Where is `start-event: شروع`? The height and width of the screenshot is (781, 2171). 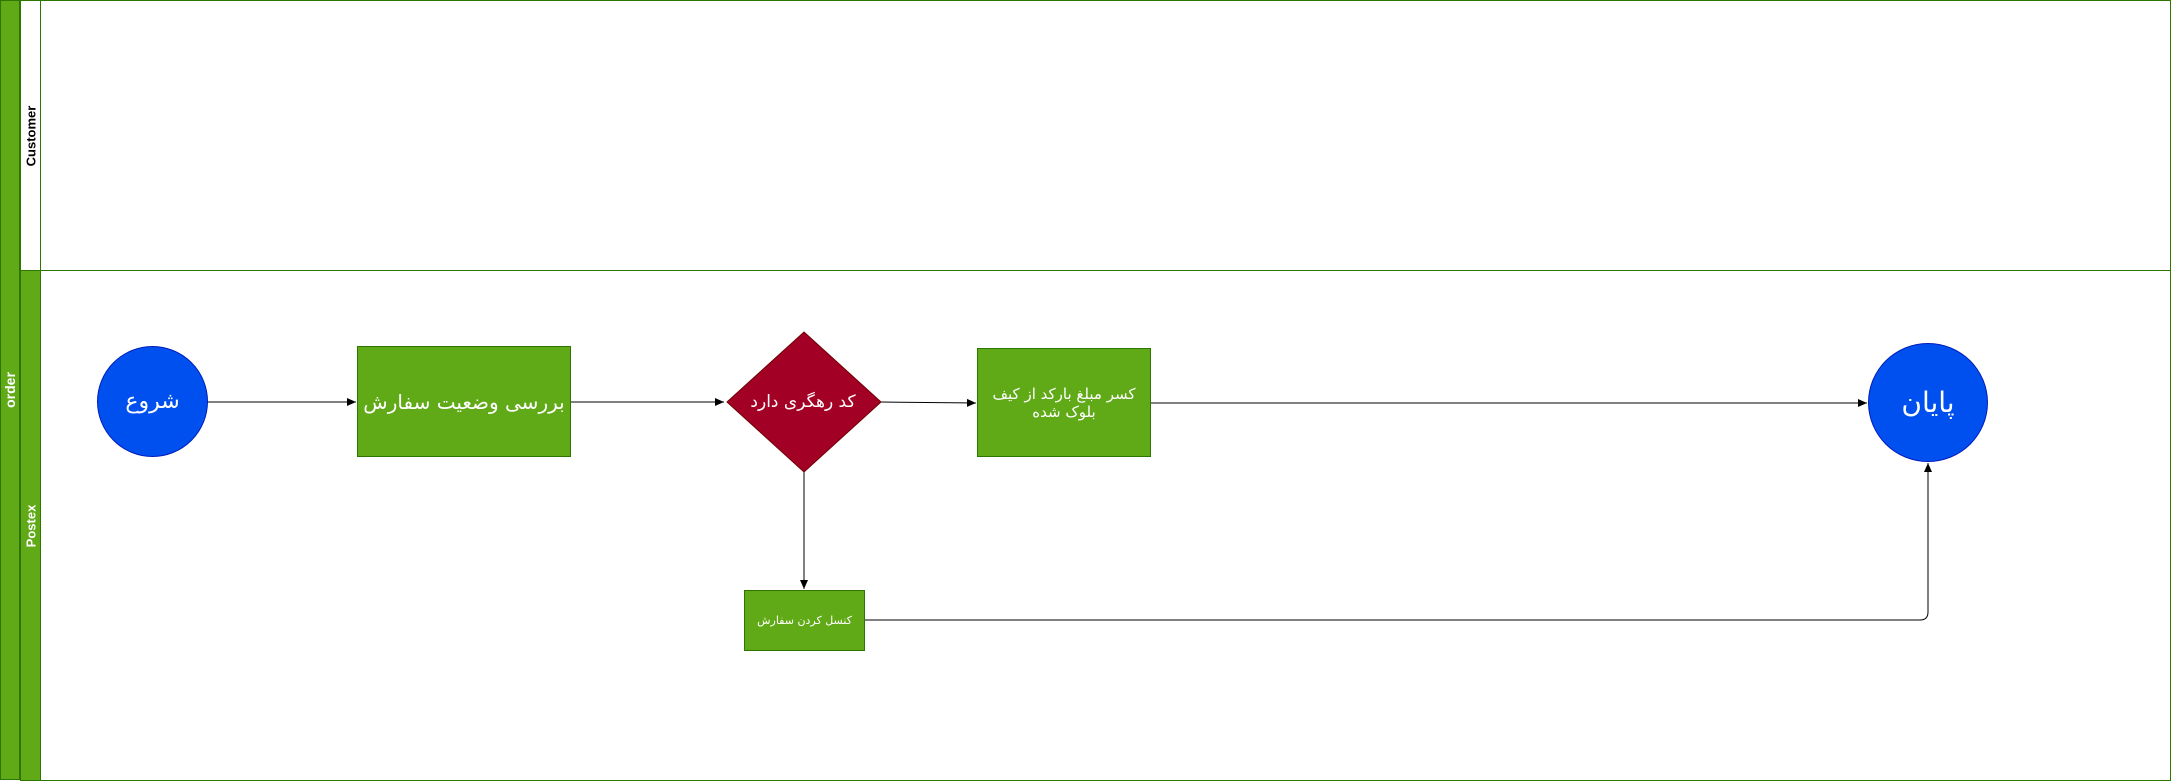 start-event: شروع is located at coordinates (152, 401).